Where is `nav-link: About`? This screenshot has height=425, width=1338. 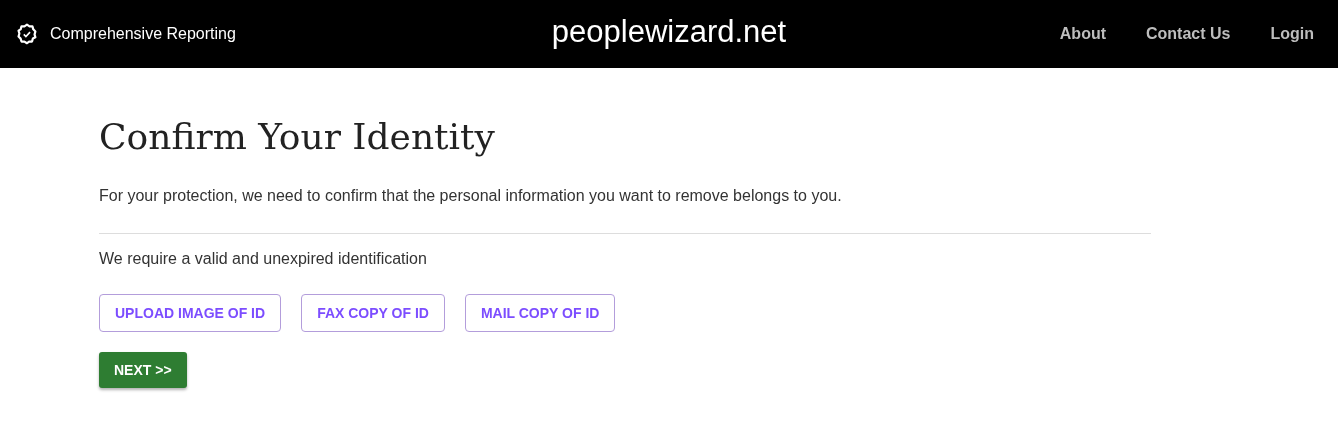 nav-link: About is located at coordinates (1082, 34).